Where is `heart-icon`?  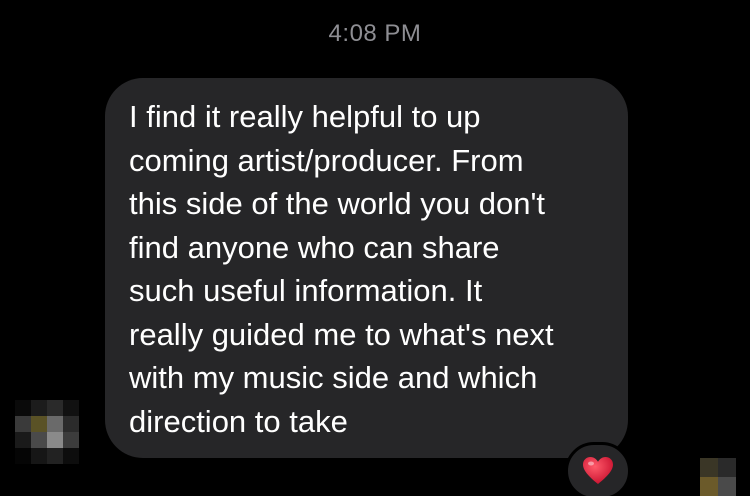
heart-icon is located at coordinates (598, 470).